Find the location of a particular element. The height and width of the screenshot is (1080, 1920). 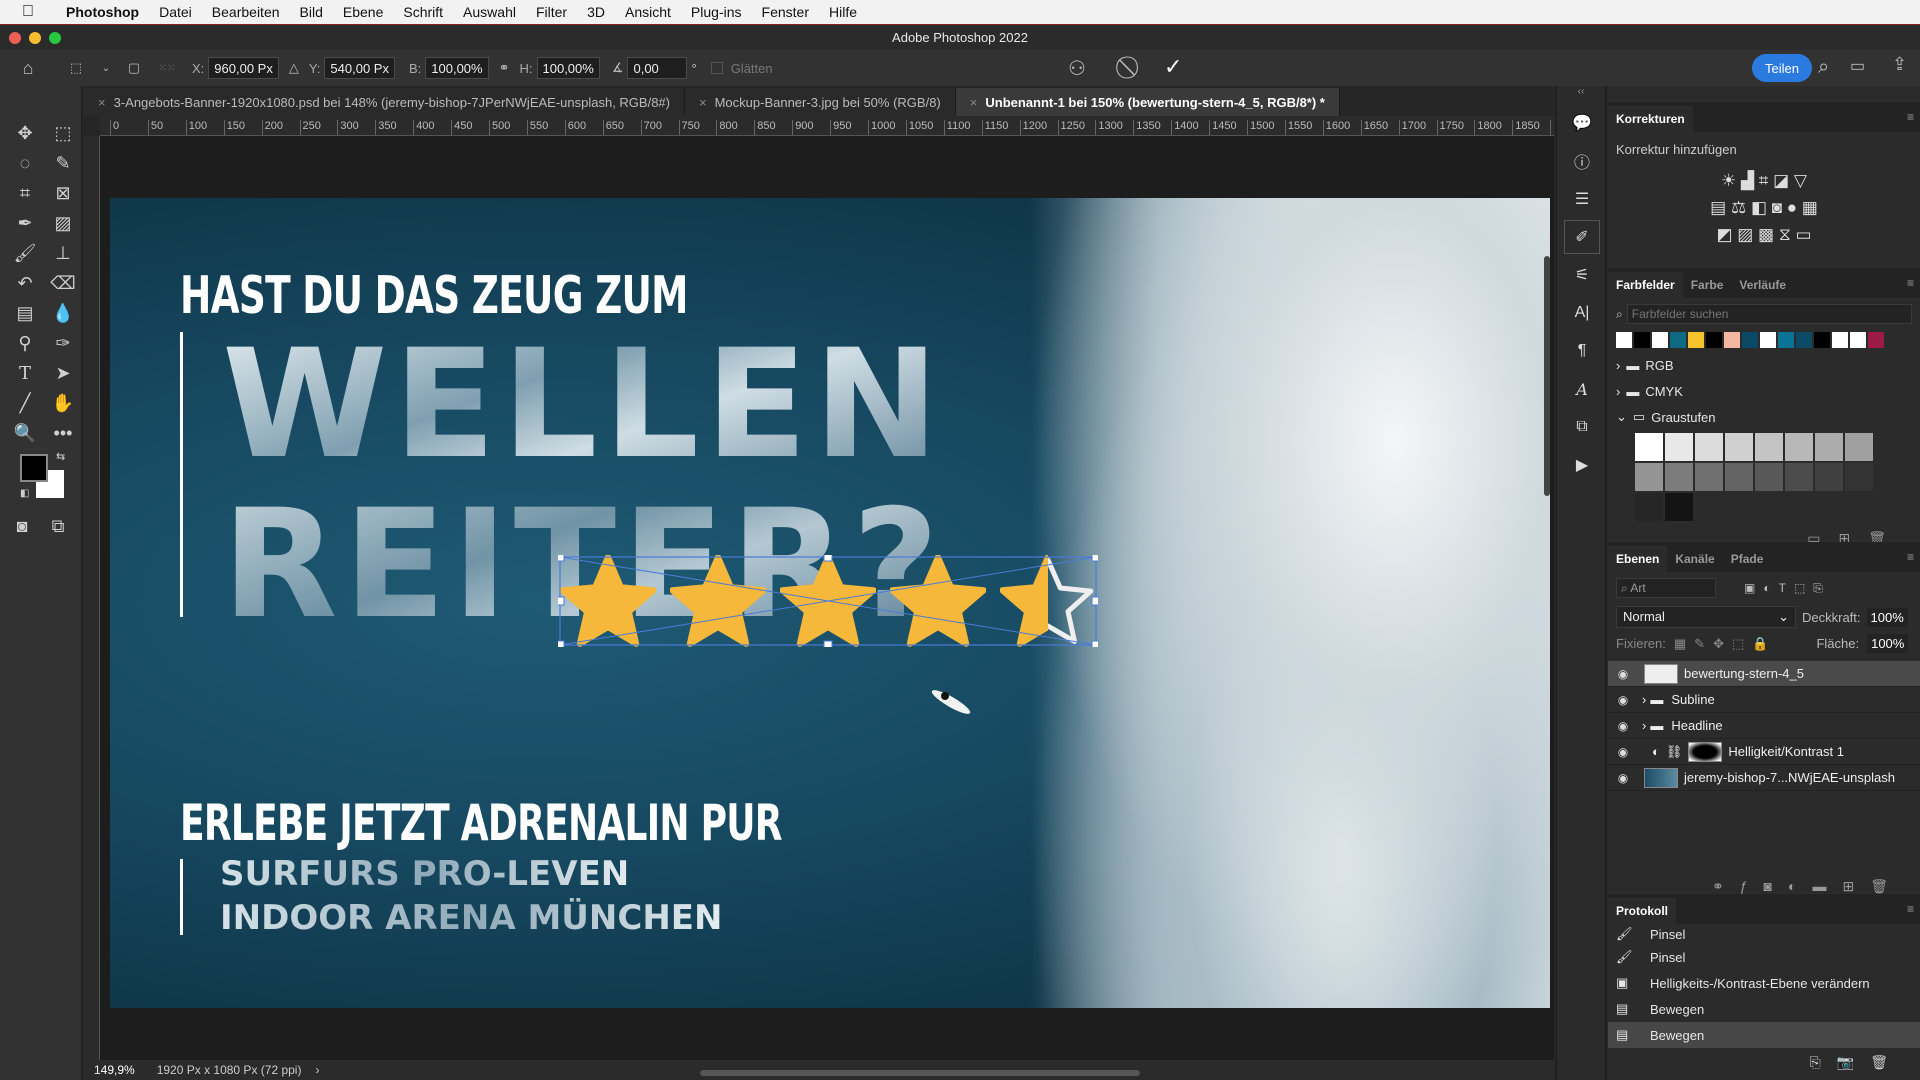

zoom-level: 149,9% is located at coordinates (114, 1070).